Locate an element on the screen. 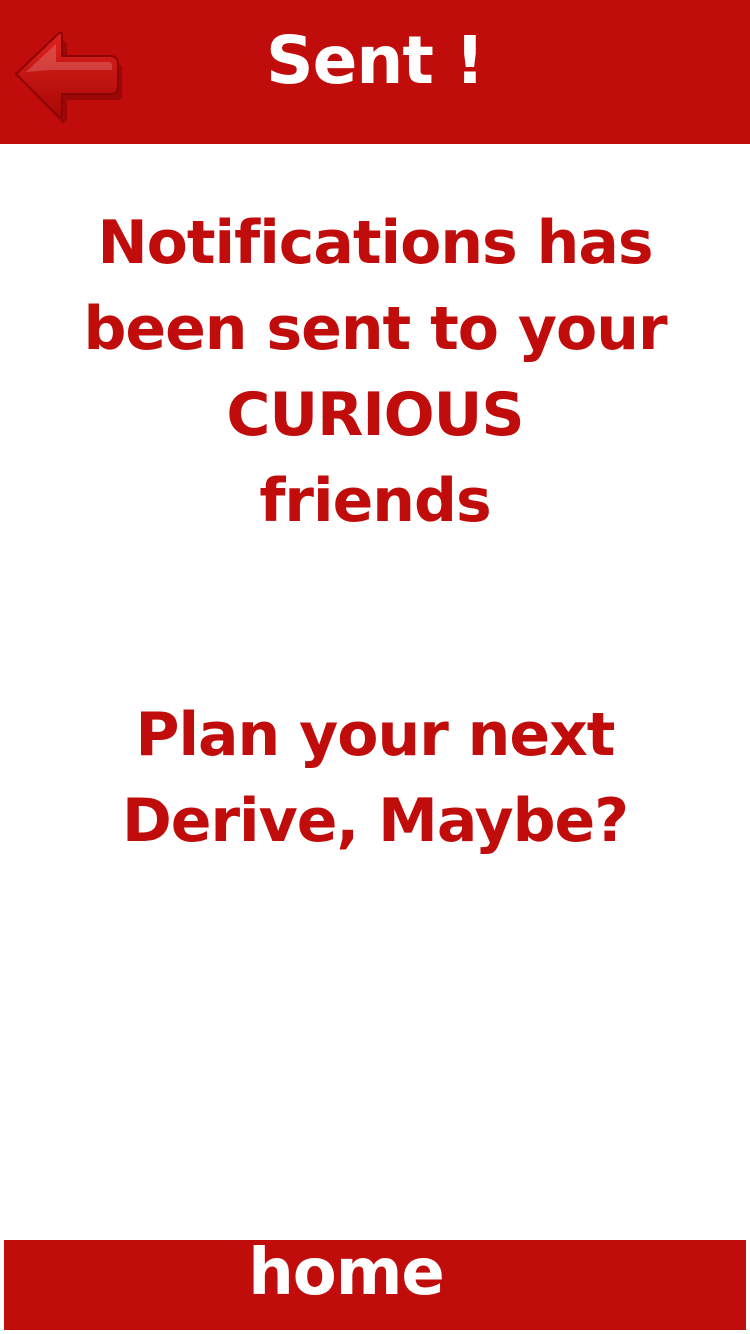  message-line: friends is located at coordinates (375, 501).